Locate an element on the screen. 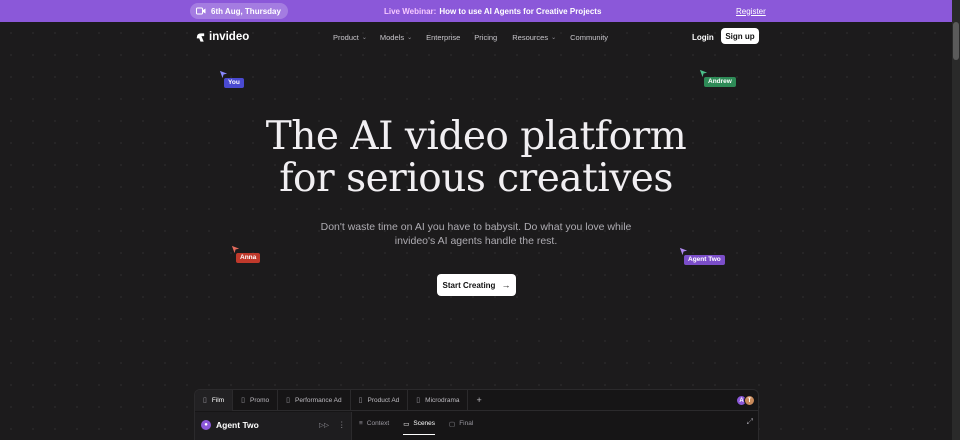 The width and height of the screenshot is (960, 440). agent-avatar-icon: ● is located at coordinates (206, 425).